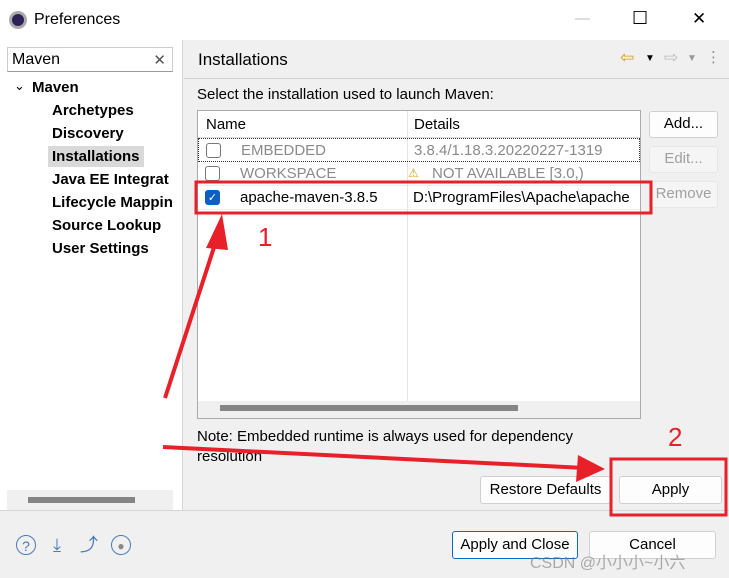 Image resolution: width=729 pixels, height=578 pixels. What do you see at coordinates (675, 437) in the screenshot?
I see `annotation-2: 2` at bounding box center [675, 437].